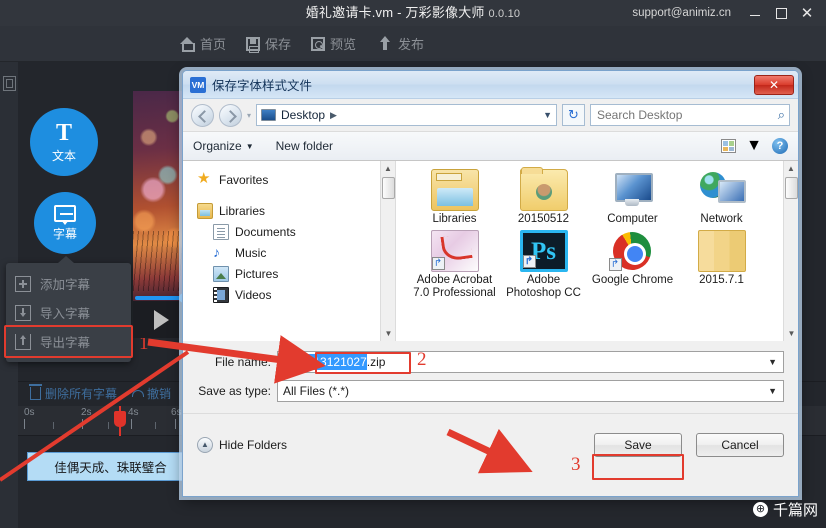 The height and width of the screenshot is (528, 826). Describe the element at coordinates (530, 361) in the screenshot. I see `file-name-input: 2018413121027 .zip ▼` at that location.